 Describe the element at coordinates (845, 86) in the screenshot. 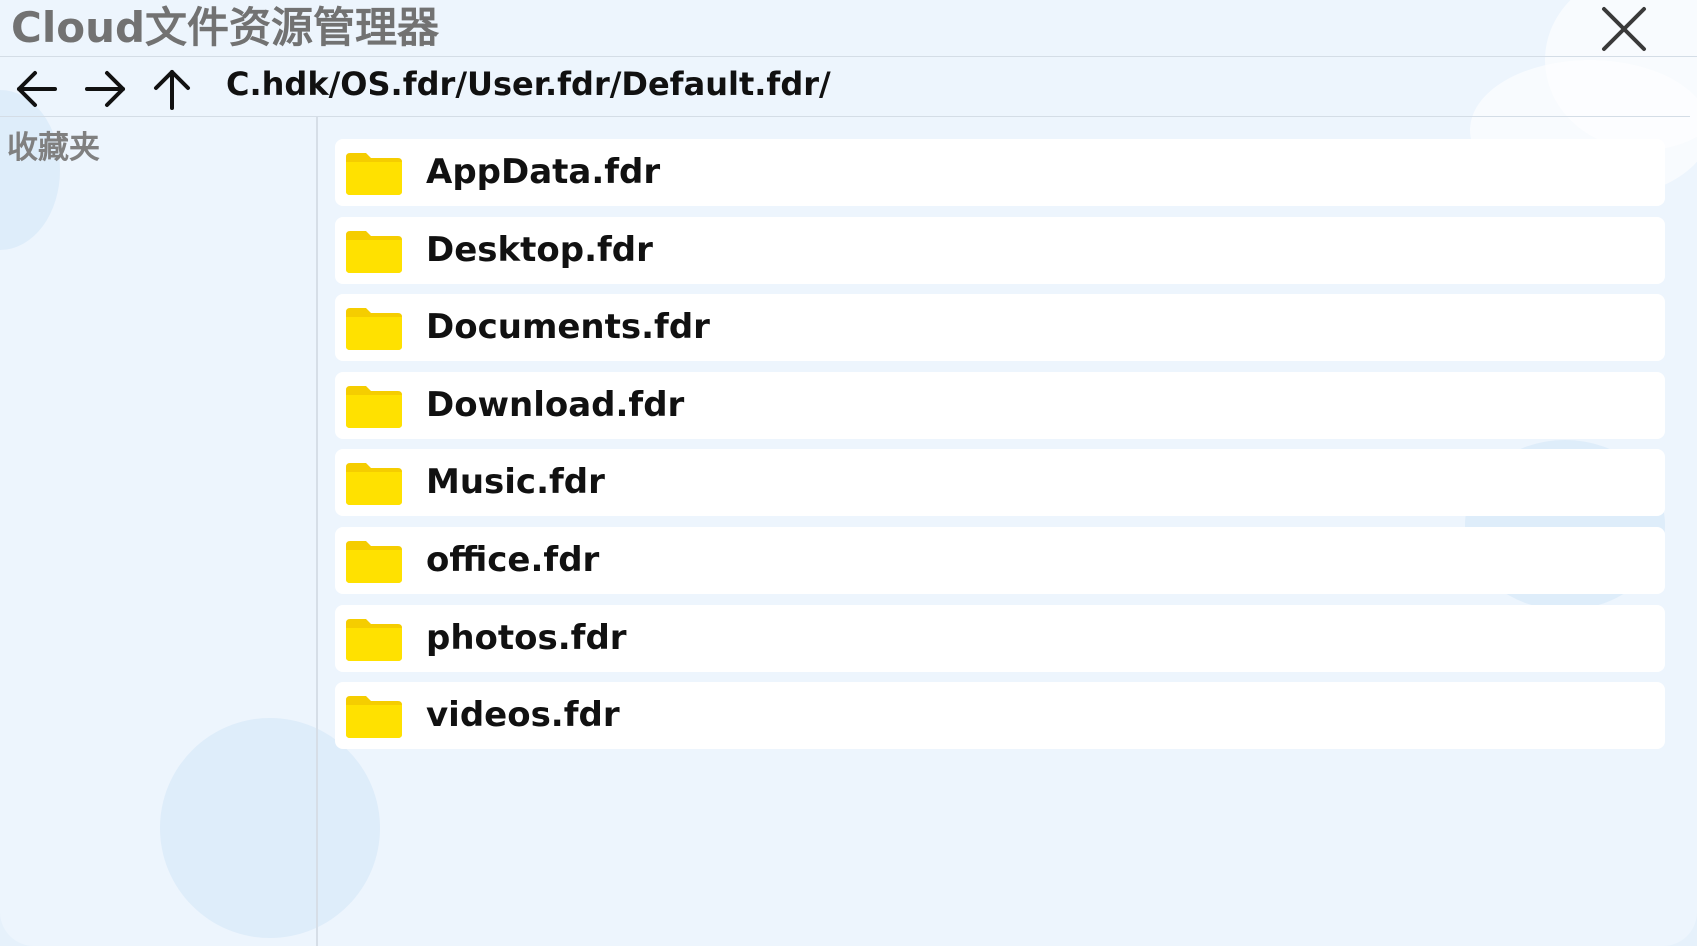

I see `navigation-bar: C.hdk/OS.fdr/User.fdr/Default.fdr/` at that location.